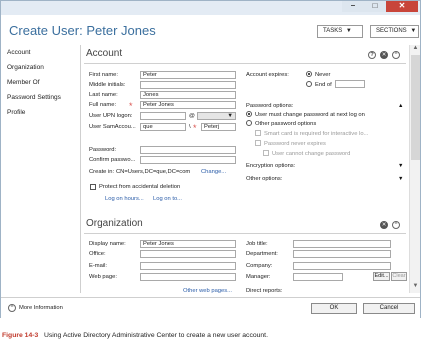 The image size is (421, 349). I want to click on vertical-scrollbar: ▲ ▼, so click(414, 169).